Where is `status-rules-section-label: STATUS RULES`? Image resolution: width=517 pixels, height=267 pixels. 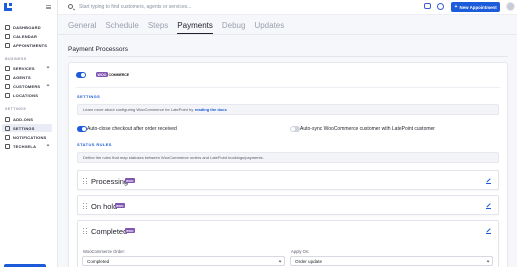 status-rules-section-label: STATUS RULES is located at coordinates (94, 144).